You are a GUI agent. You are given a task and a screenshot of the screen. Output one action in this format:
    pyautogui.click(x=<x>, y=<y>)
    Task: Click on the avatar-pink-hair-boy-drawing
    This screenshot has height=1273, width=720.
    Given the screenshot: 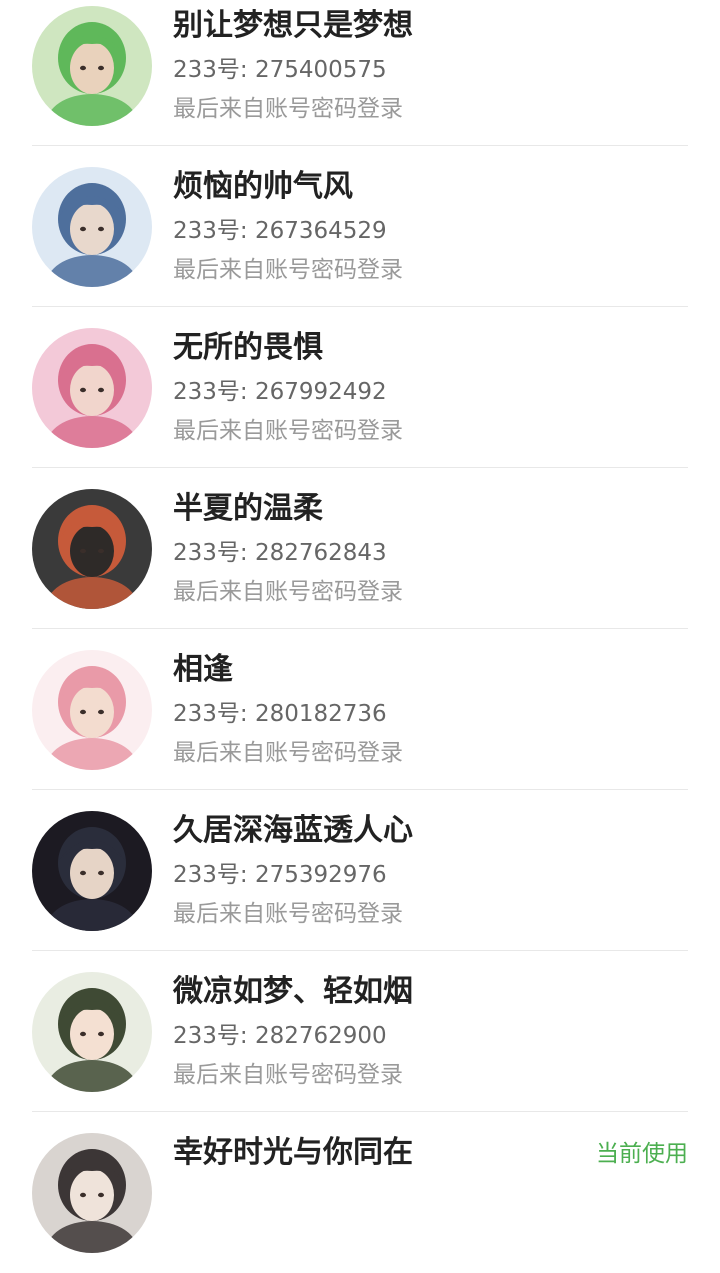 What is the action you would take?
    pyautogui.click(x=92, y=710)
    